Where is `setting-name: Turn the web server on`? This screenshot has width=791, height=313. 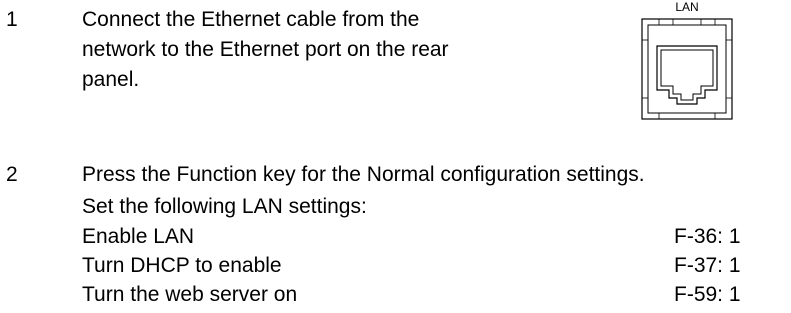
setting-name: Turn the web server on is located at coordinates (190, 294).